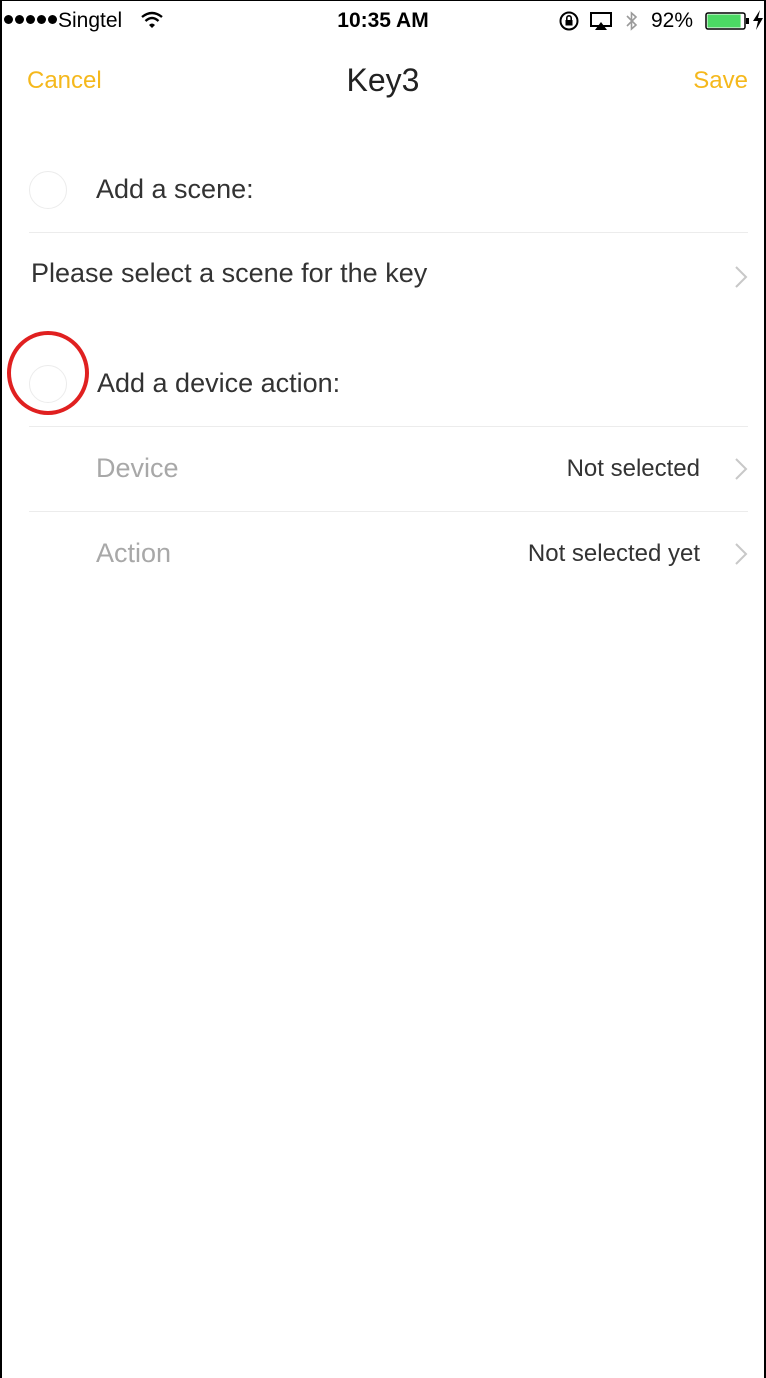 The height and width of the screenshot is (1378, 766). I want to click on scene-section-label: Add a scene:, so click(175, 189).